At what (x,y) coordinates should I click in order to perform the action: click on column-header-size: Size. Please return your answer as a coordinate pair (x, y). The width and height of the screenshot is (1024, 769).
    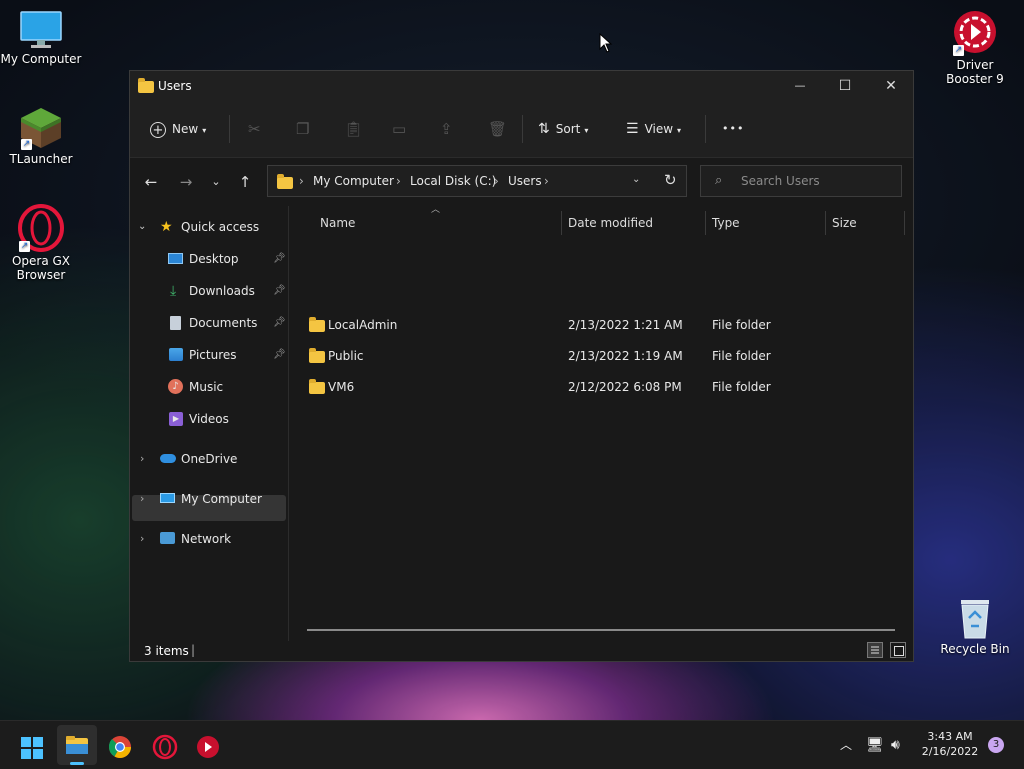
    Looking at the image, I should click on (844, 223).